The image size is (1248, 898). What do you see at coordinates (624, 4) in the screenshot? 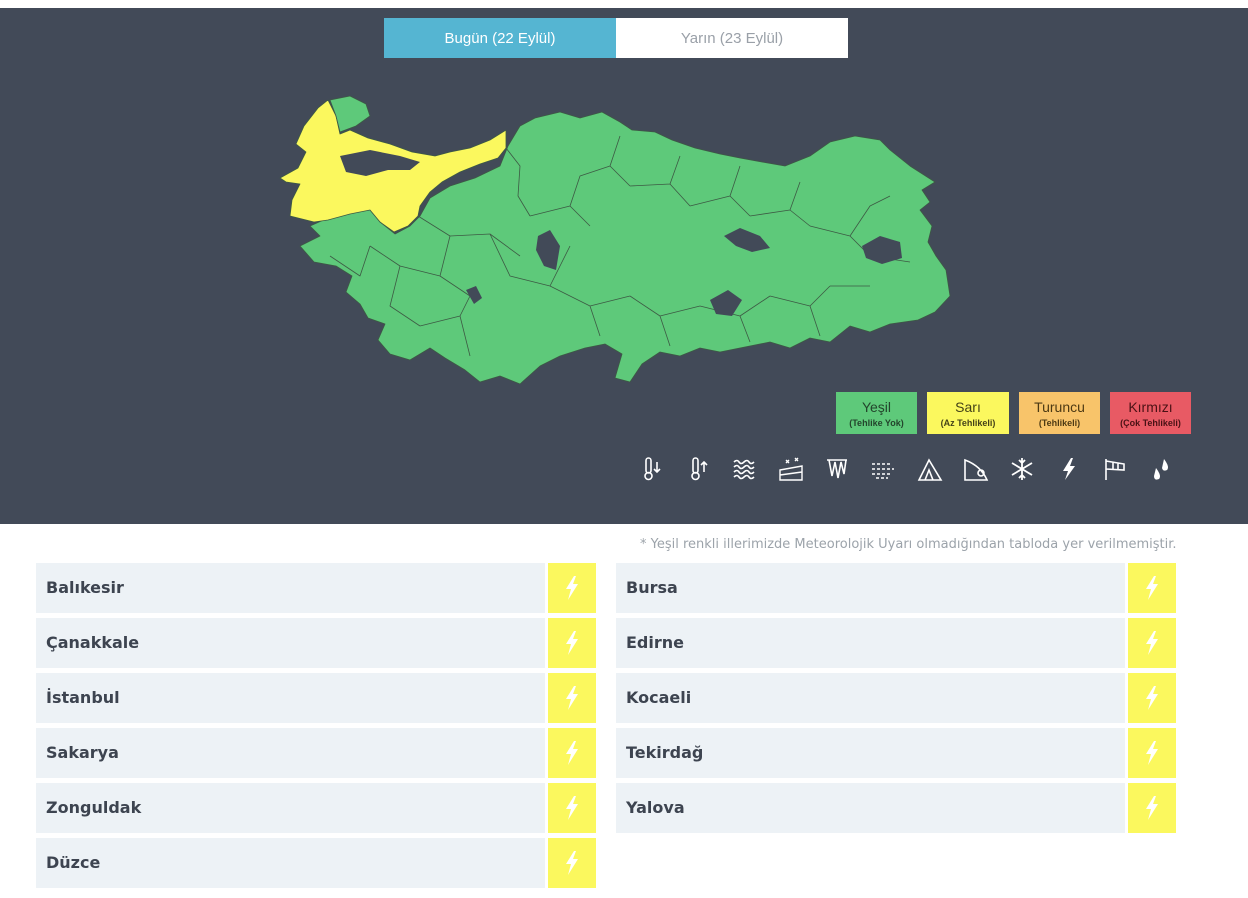
I see `top-border` at bounding box center [624, 4].